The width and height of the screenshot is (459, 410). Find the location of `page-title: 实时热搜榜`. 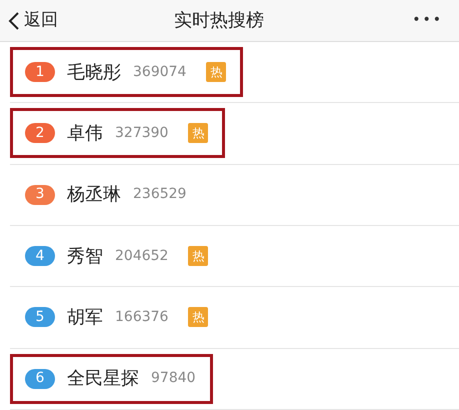

page-title: 实时热搜榜 is located at coordinates (219, 21).